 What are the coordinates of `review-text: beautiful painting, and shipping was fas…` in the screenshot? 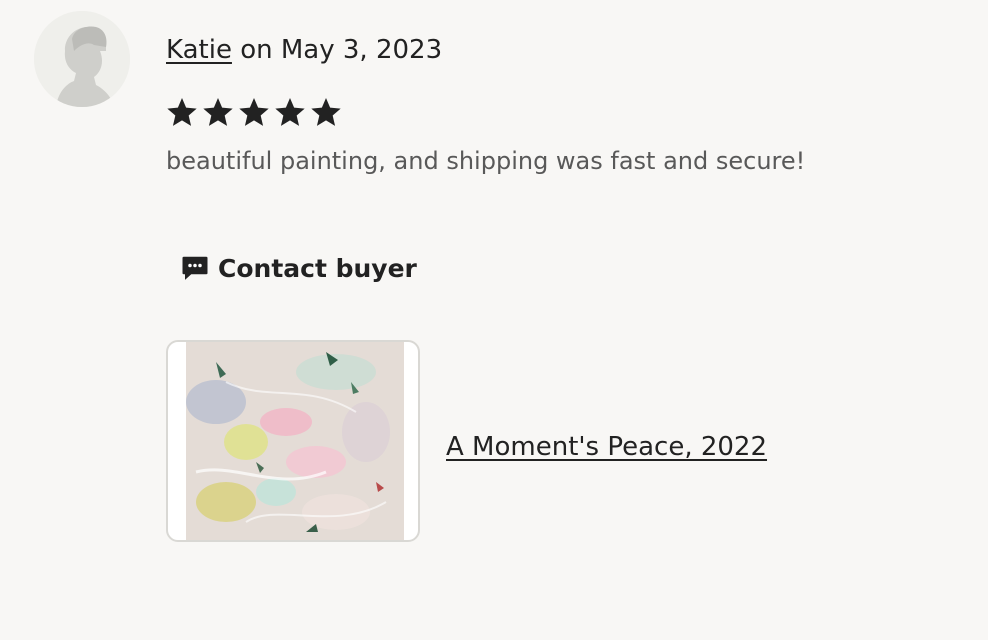 It's located at (486, 161).